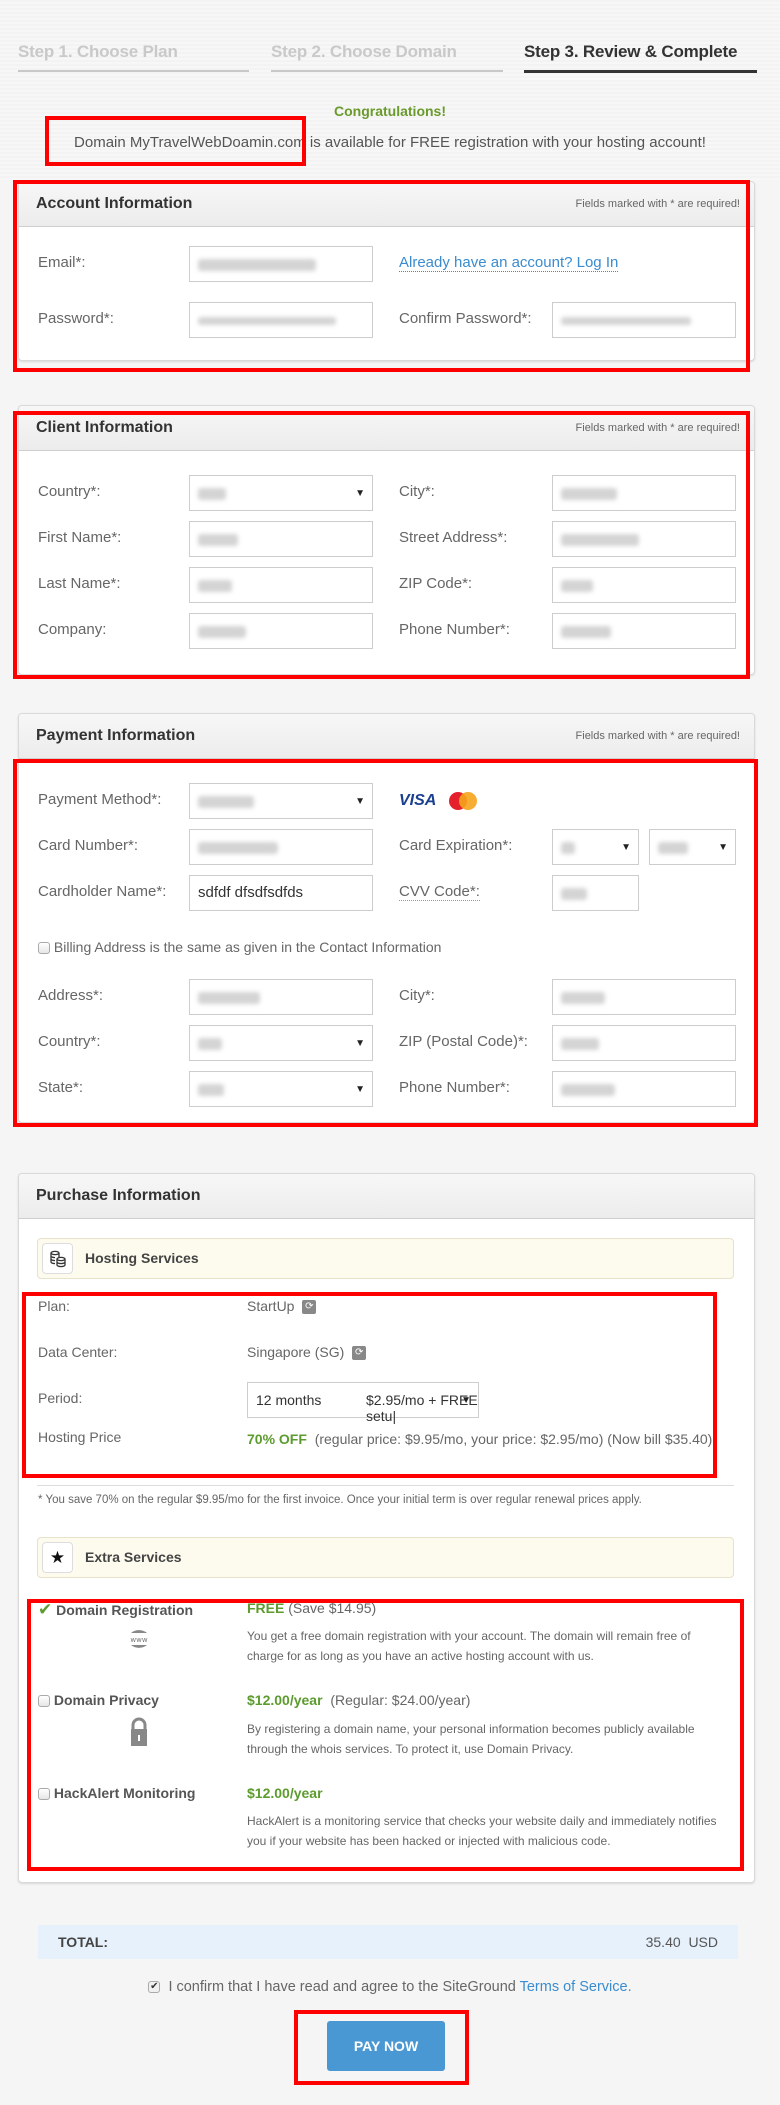  What do you see at coordinates (509, 263) in the screenshot?
I see `login-link: Already have an account? Log In` at bounding box center [509, 263].